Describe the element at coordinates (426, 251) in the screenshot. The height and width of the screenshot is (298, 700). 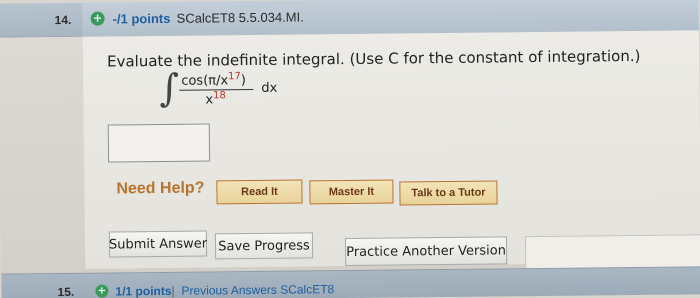
I see `practice-another-version-button: Practice Another Version` at that location.